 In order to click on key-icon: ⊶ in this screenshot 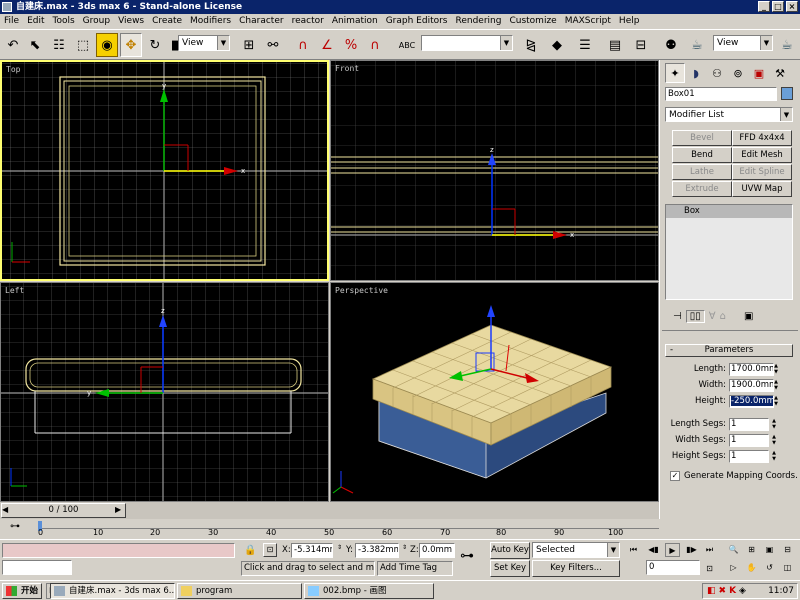, I will do `click(467, 556)`.